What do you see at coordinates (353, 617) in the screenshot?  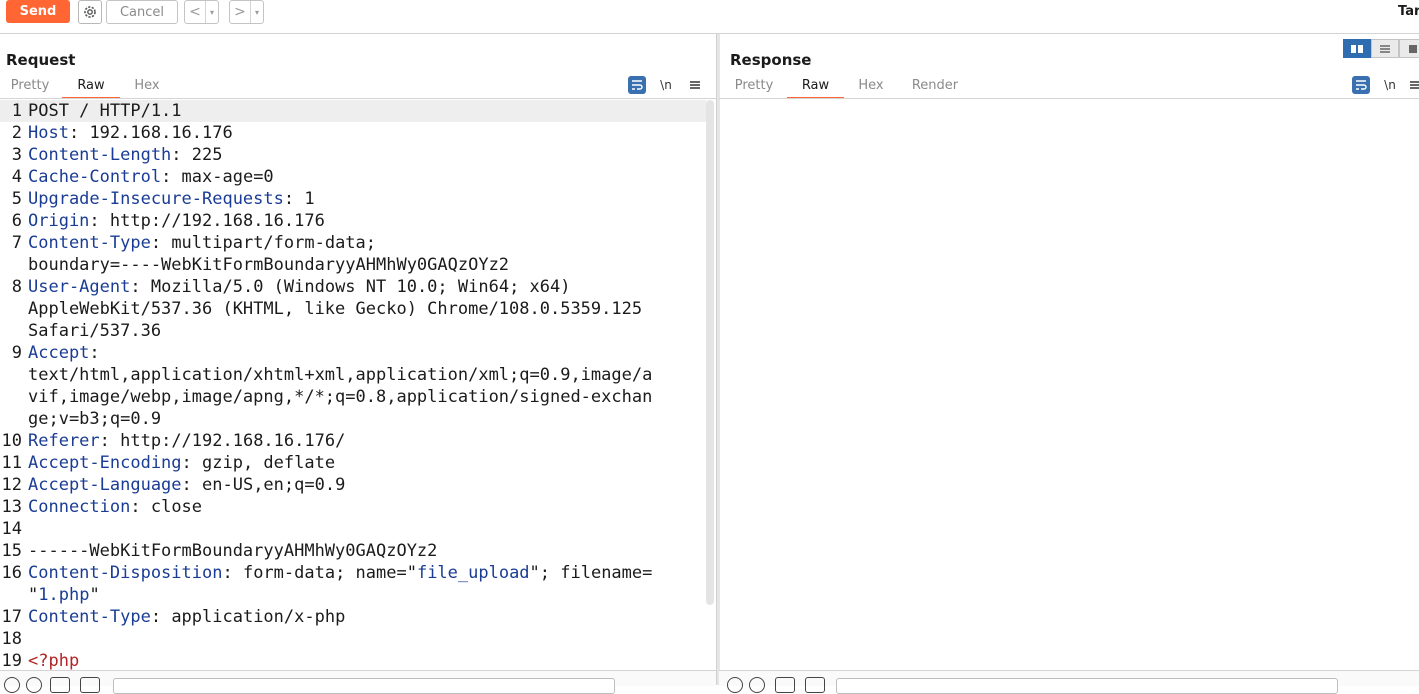 I see `editor-line: 17 Content-Type: application/x-php` at bounding box center [353, 617].